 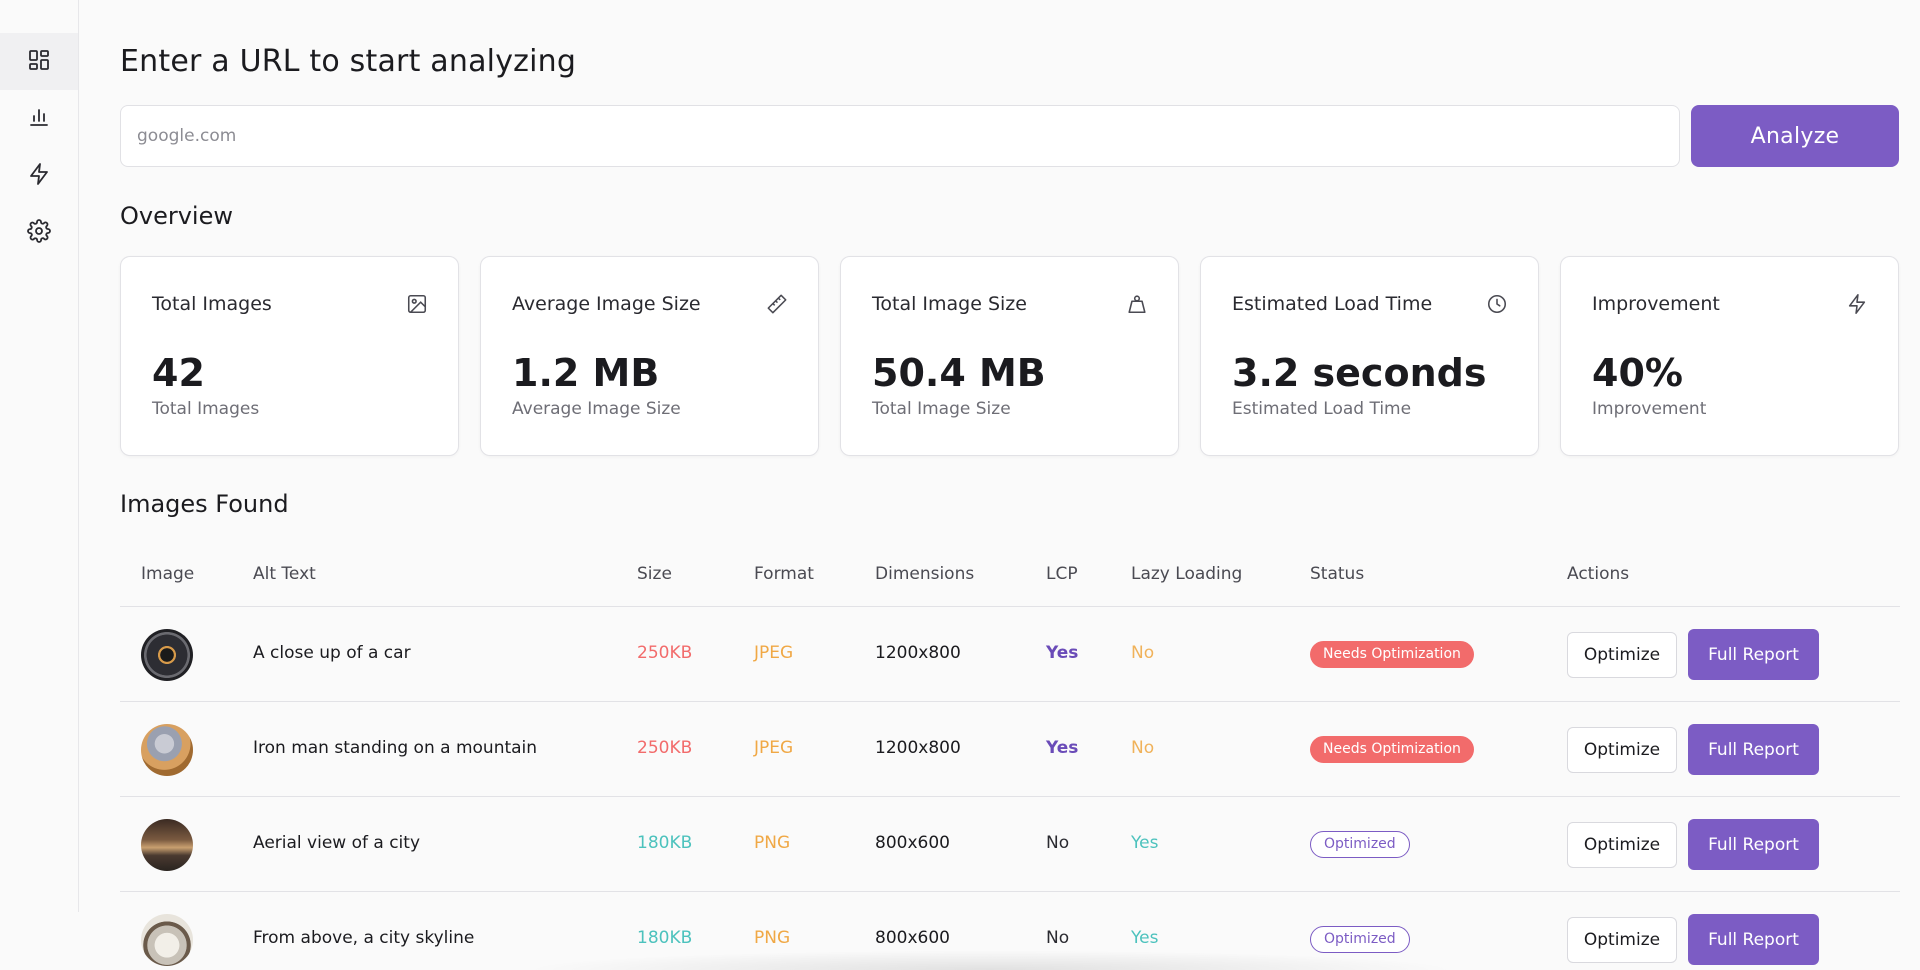 What do you see at coordinates (284, 574) in the screenshot?
I see `column-header: Alt Text` at bounding box center [284, 574].